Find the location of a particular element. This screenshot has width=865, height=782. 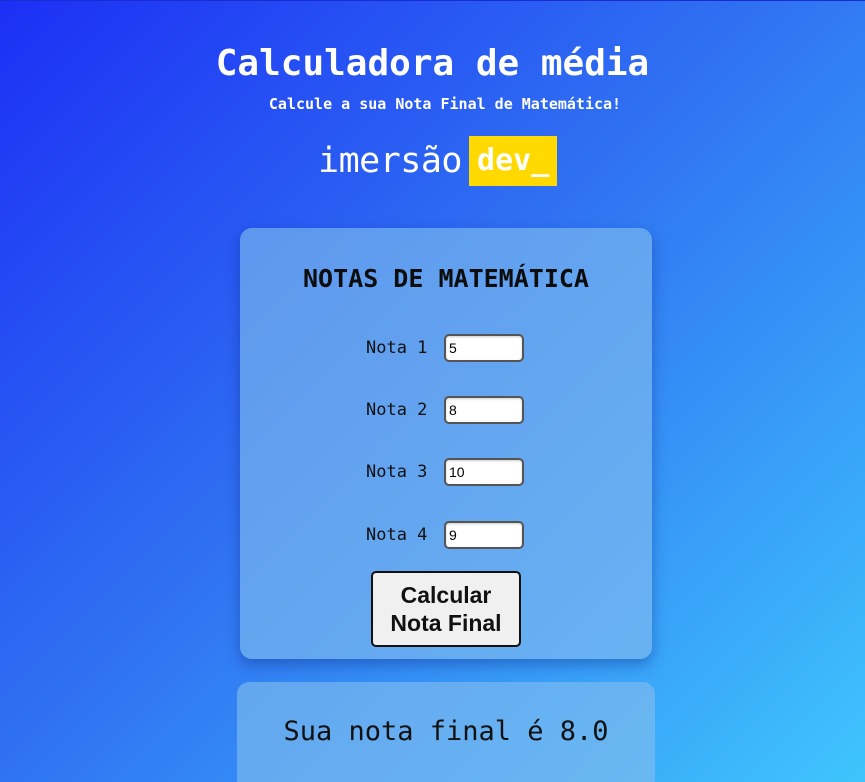

calculate-button-line-2: Nota Final is located at coordinates (446, 623).